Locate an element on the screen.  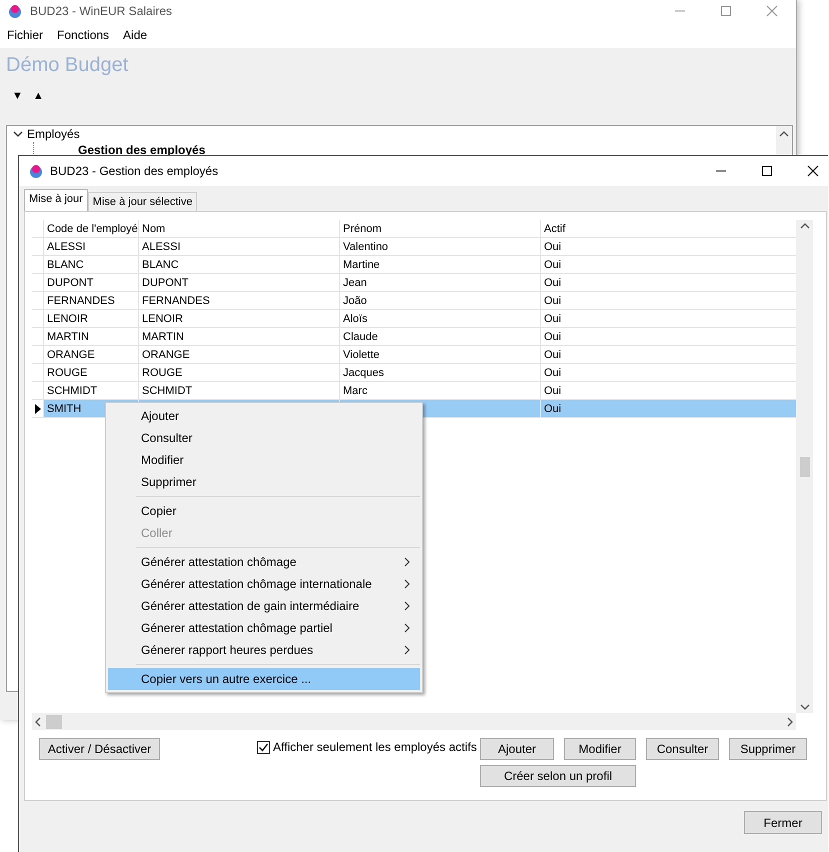
column-header: Prénom is located at coordinates (440, 229).